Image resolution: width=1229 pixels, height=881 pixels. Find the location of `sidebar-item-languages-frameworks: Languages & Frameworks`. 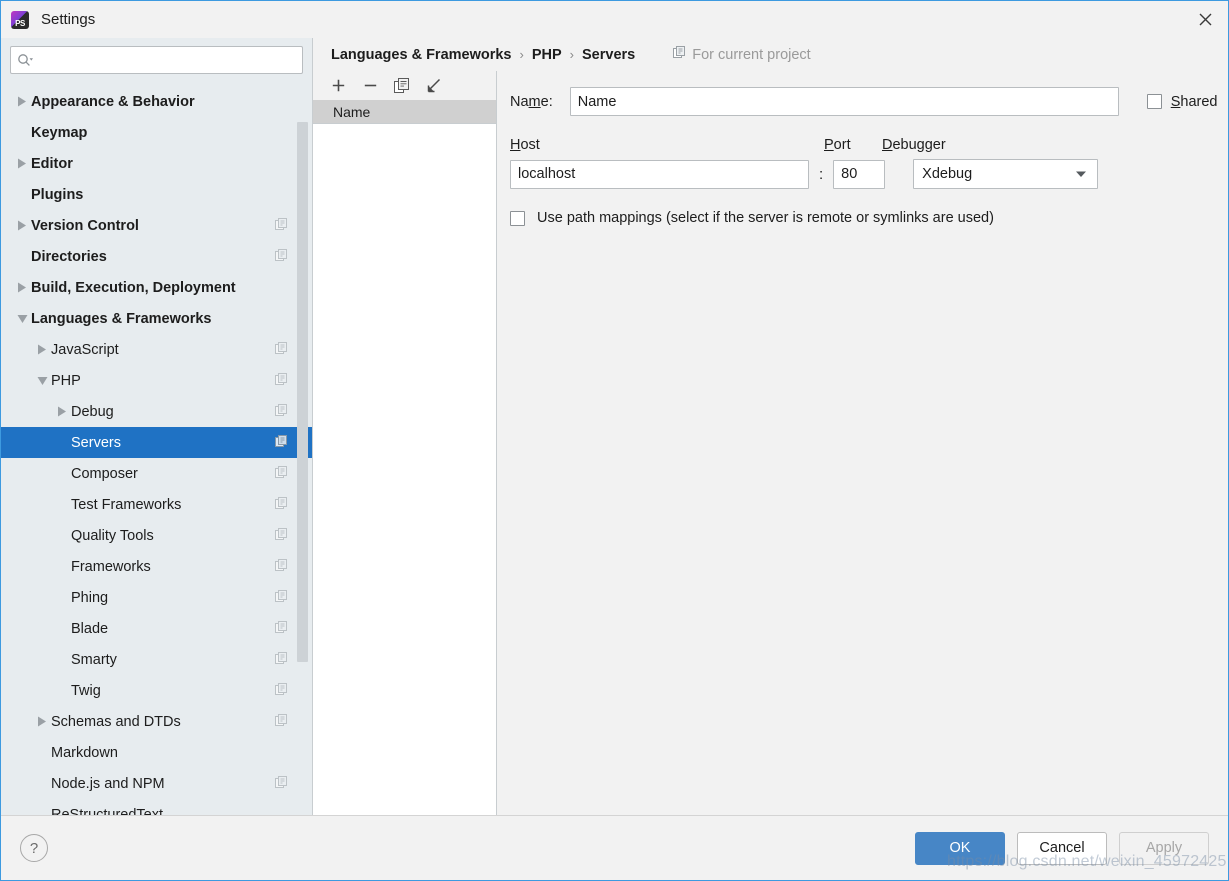

sidebar-item-languages-frameworks: Languages & Frameworks is located at coordinates (156, 318).